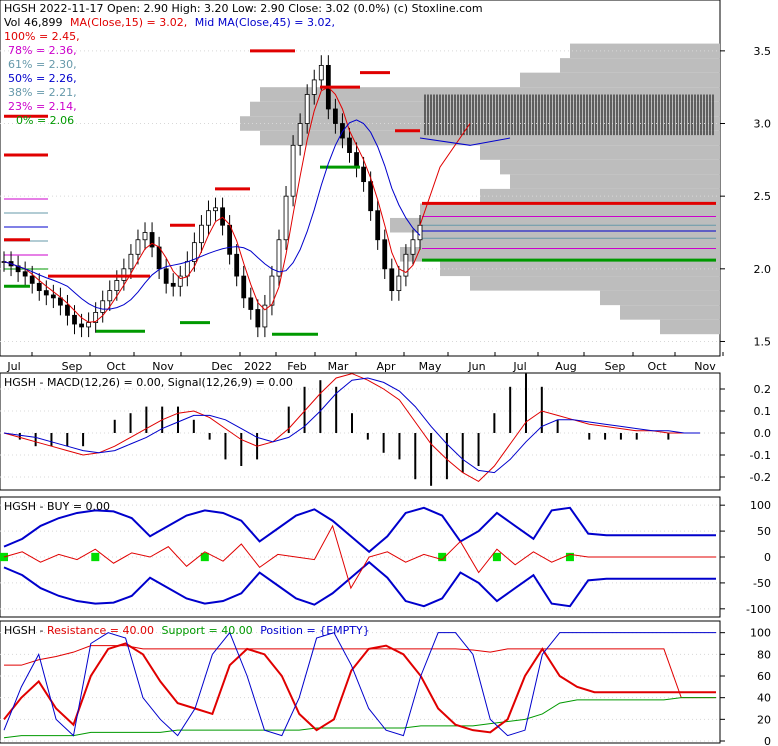  What do you see at coordinates (763, 269) in the screenshot?
I see `price-y-tick-label: 2.0` at bounding box center [763, 269].